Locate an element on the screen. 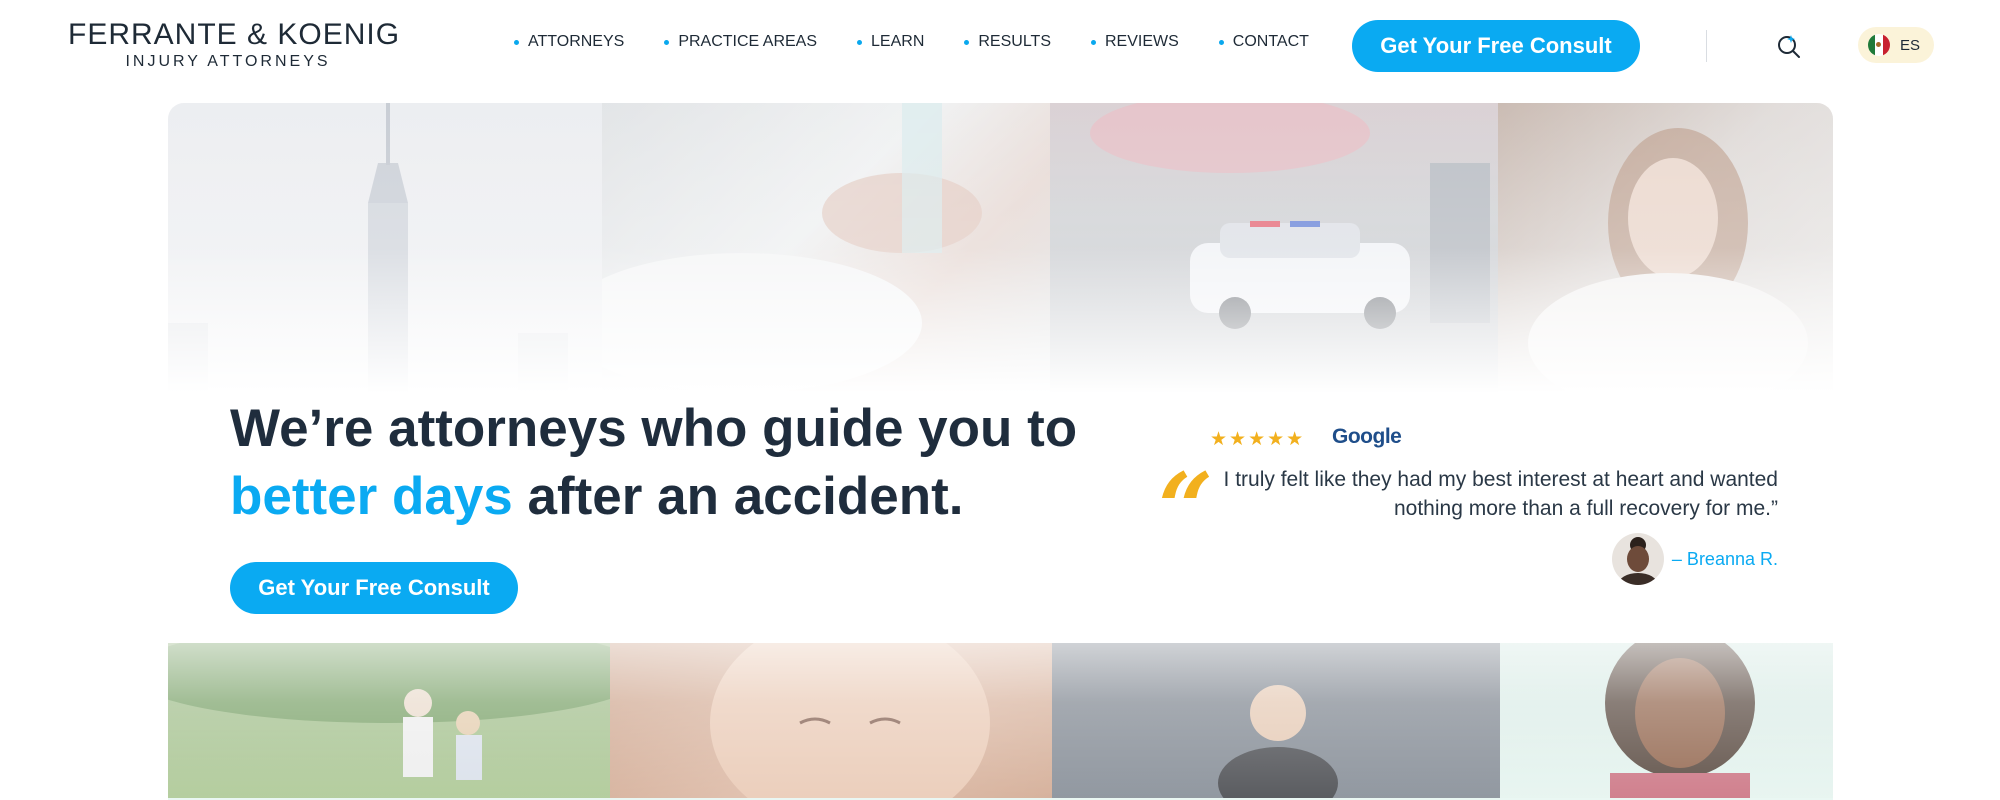 The width and height of the screenshot is (2000, 800). nav-item-contact: CONTACT is located at coordinates (1263, 42).